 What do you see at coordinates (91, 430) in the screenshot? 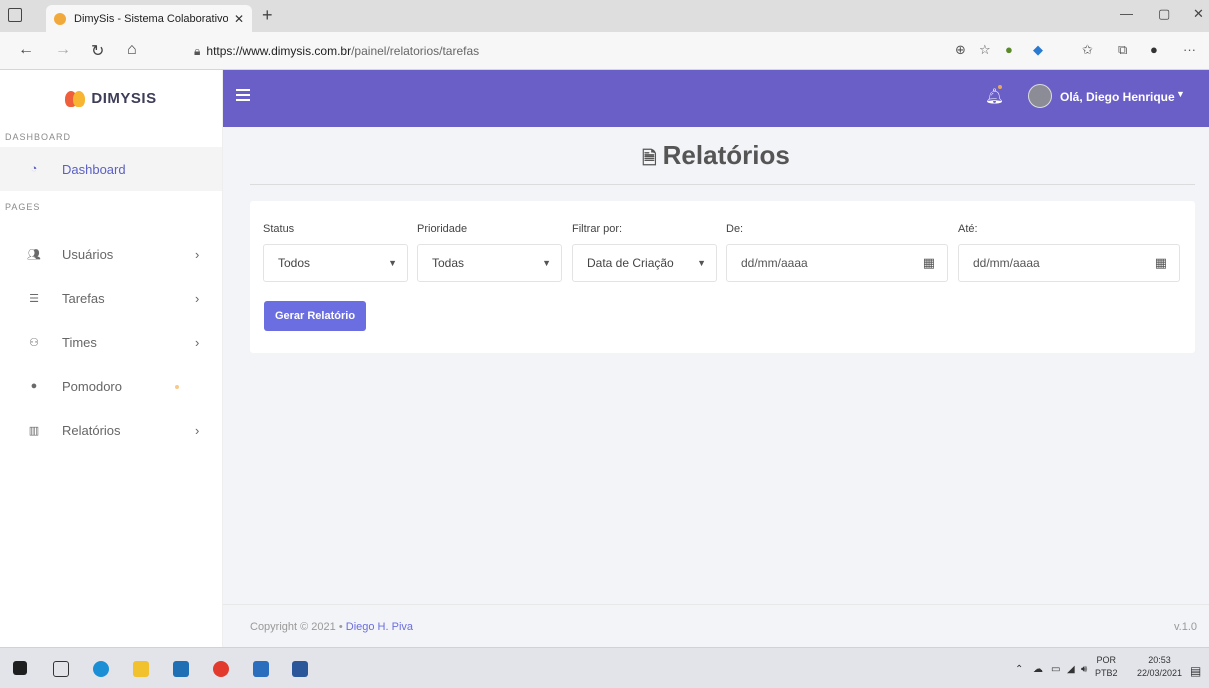
I see `sidebar-item-label: Relatórios` at bounding box center [91, 430].